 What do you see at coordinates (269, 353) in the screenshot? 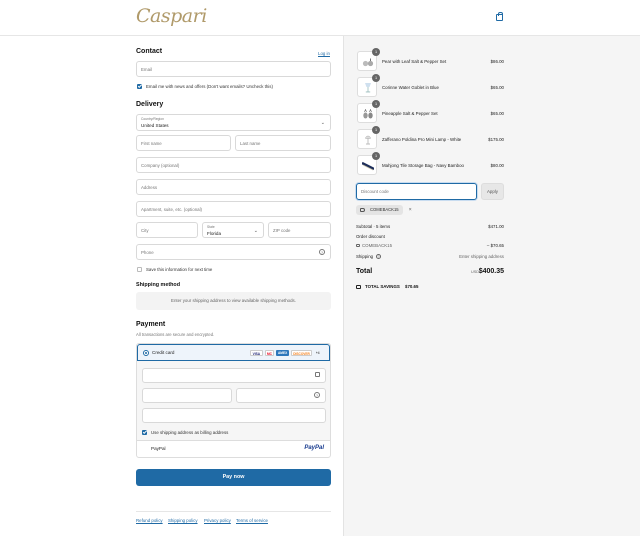
I see `mastercard-icon: MC` at bounding box center [269, 353].